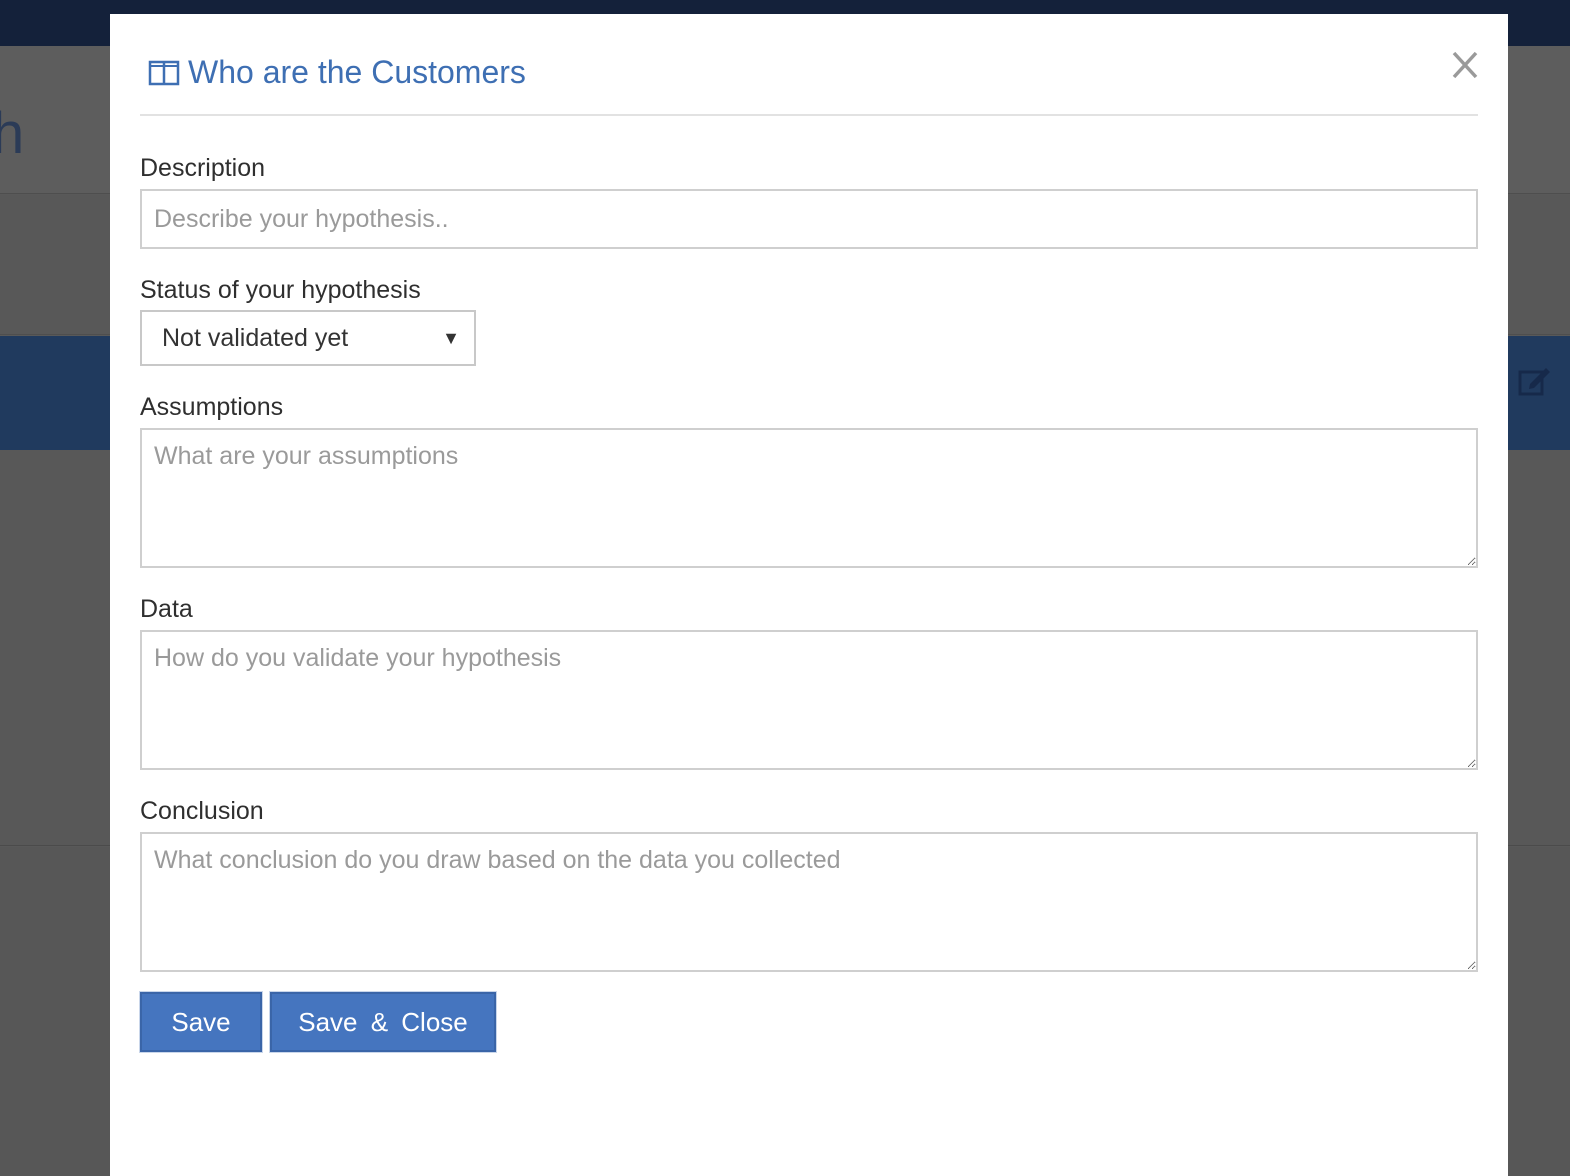 The height and width of the screenshot is (1176, 1570). I want to click on description-label: Description, so click(203, 168).